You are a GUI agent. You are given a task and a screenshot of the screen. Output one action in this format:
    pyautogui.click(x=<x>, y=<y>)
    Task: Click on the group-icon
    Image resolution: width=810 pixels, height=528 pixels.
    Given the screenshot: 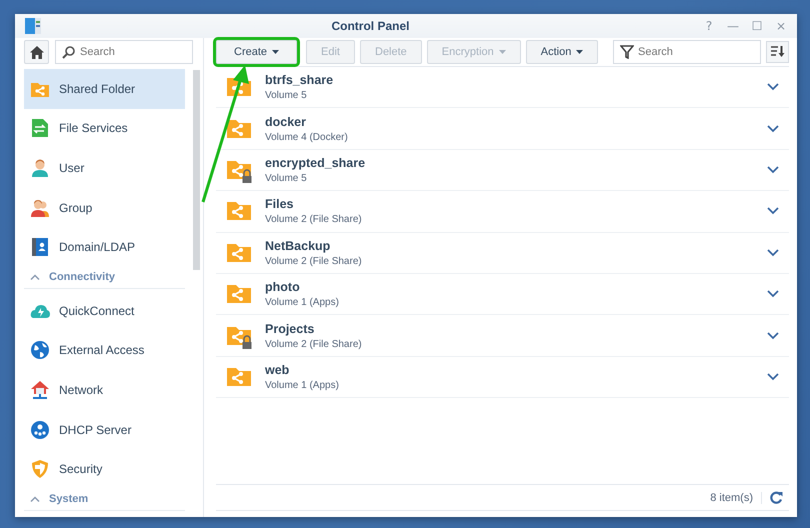 What is the action you would take?
    pyautogui.click(x=40, y=208)
    